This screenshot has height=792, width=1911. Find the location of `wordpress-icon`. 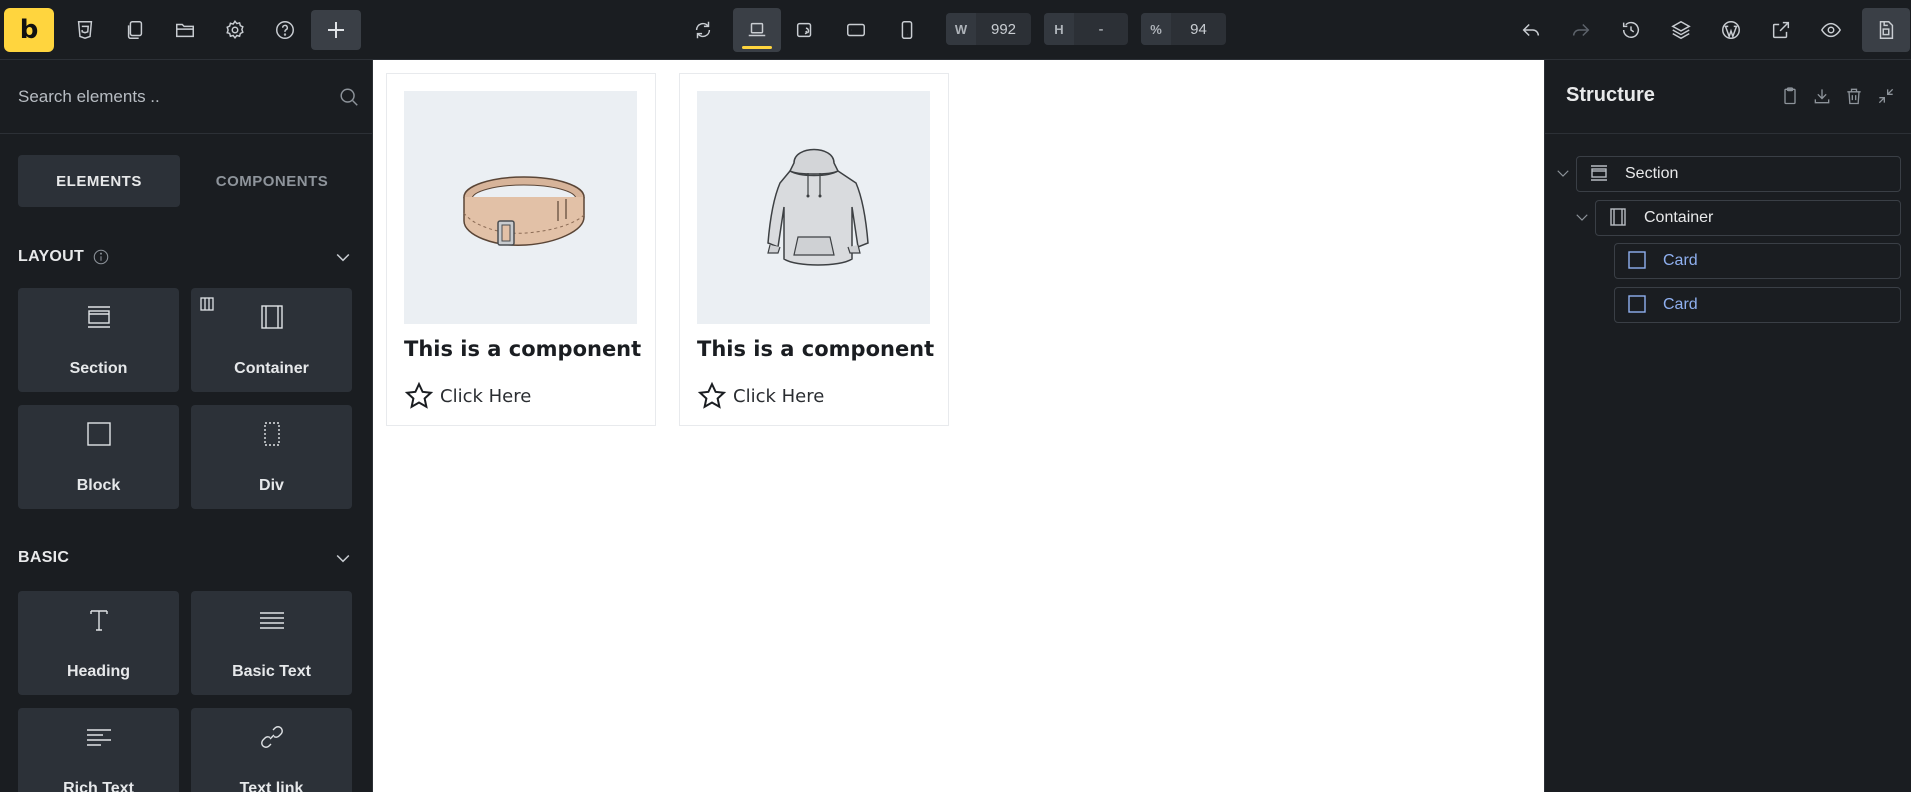

wordpress-icon is located at coordinates (1731, 30).